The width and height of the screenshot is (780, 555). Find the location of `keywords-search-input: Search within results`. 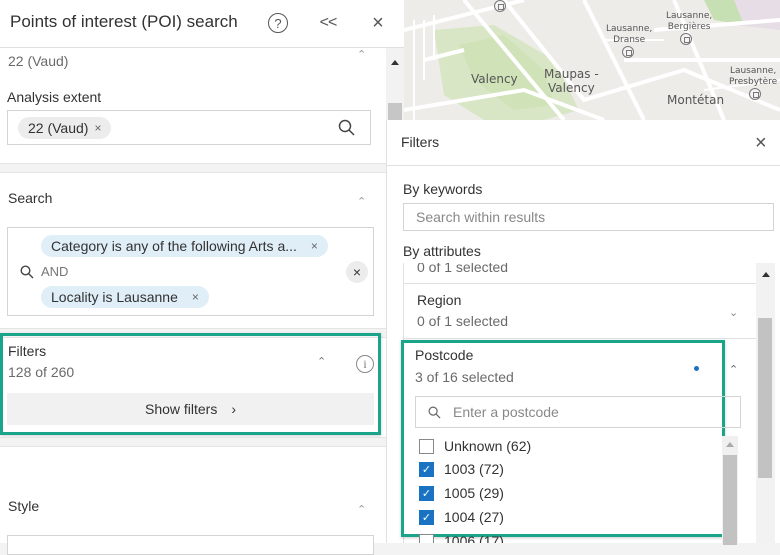

keywords-search-input: Search within results is located at coordinates (588, 217).